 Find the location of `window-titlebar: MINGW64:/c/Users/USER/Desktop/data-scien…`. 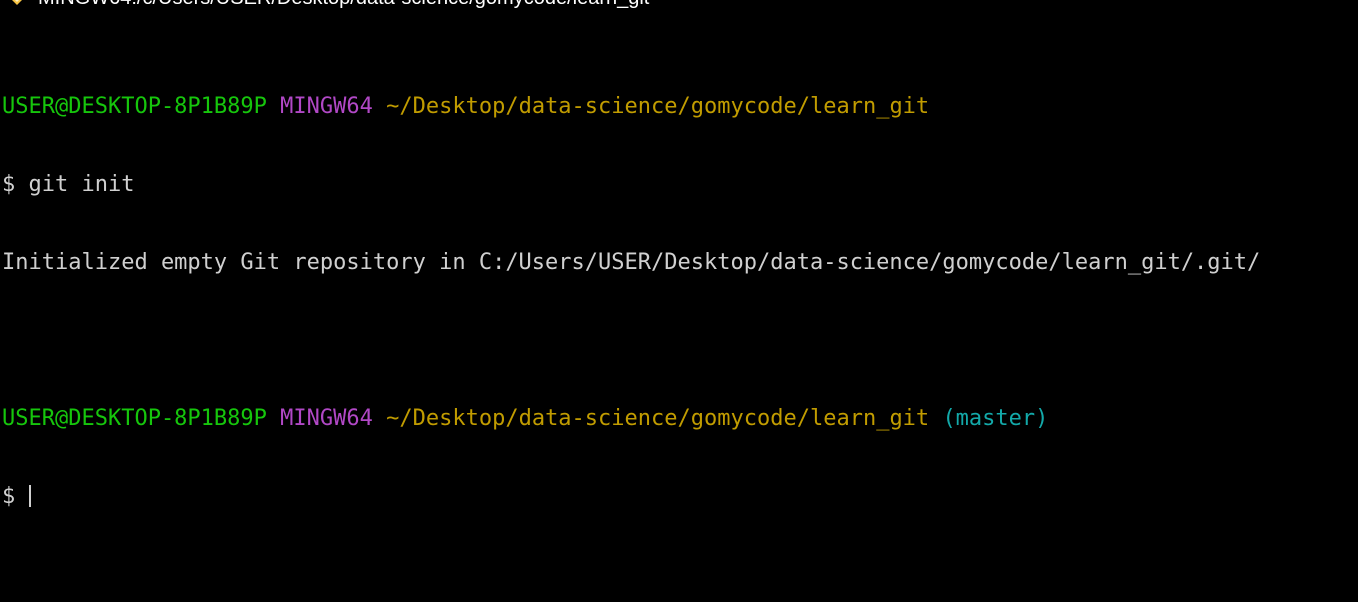

window-titlebar: MINGW64:/c/Users/USER/Desktop/data-scien… is located at coordinates (679, 5).